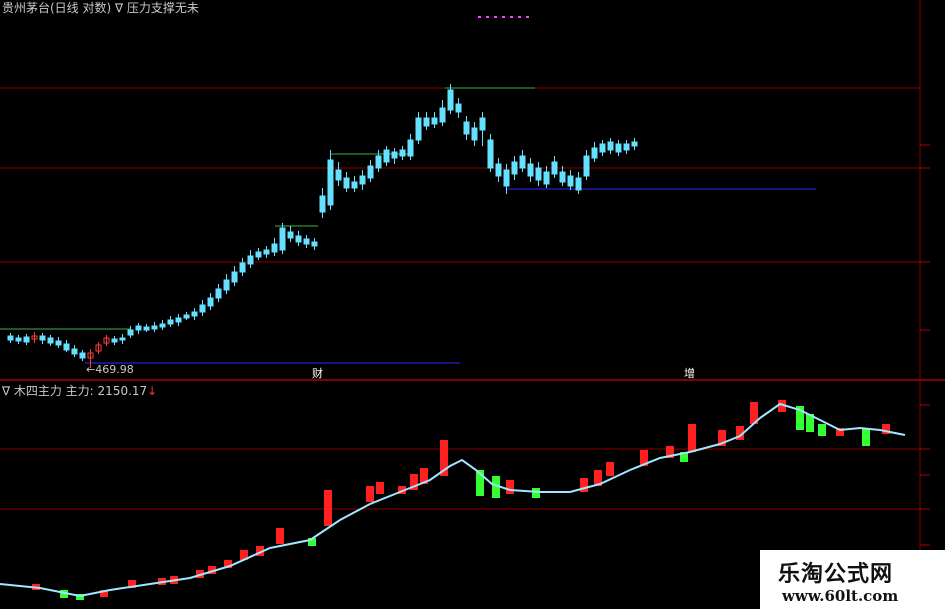  What do you see at coordinates (840, 596) in the screenshot?
I see `watermark-url: www.60lt.com` at bounding box center [840, 596].